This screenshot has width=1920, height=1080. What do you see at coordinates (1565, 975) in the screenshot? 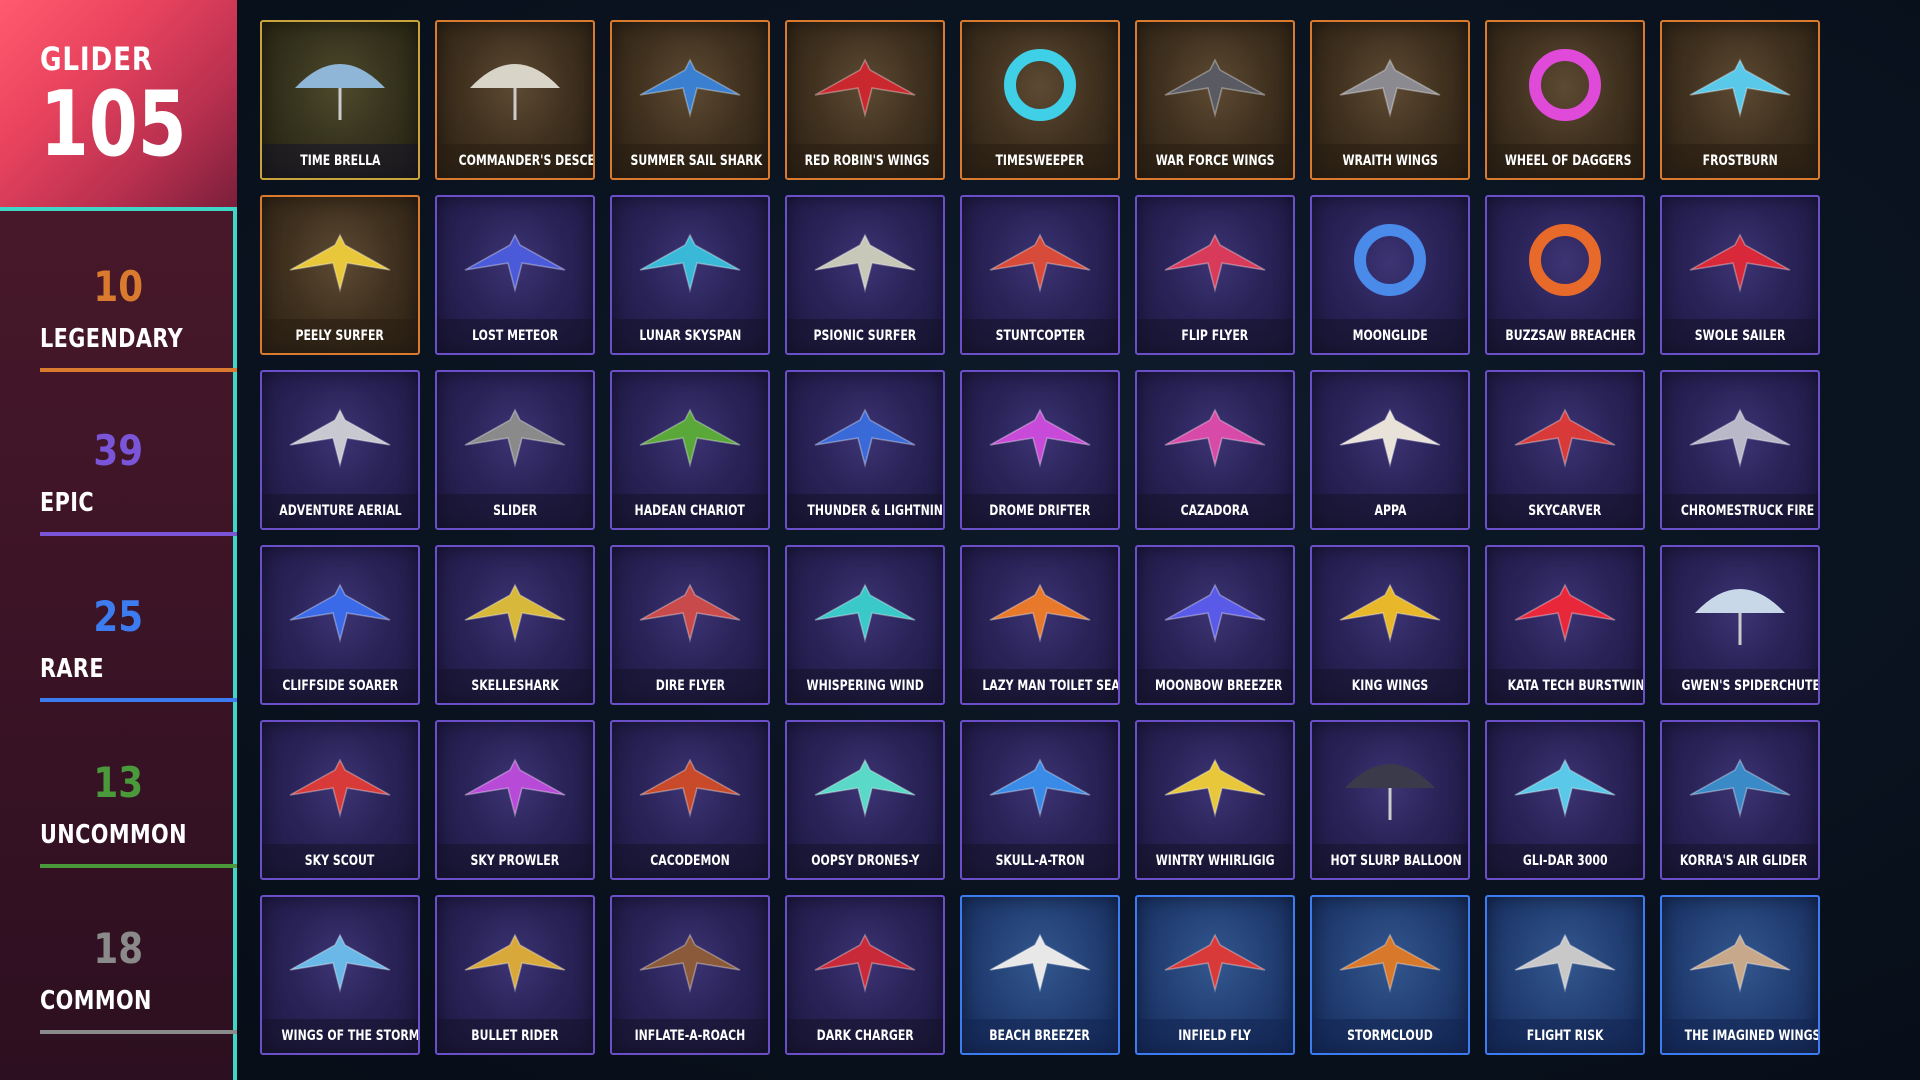
I see `glider-tile: FLIGHT RISK` at bounding box center [1565, 975].